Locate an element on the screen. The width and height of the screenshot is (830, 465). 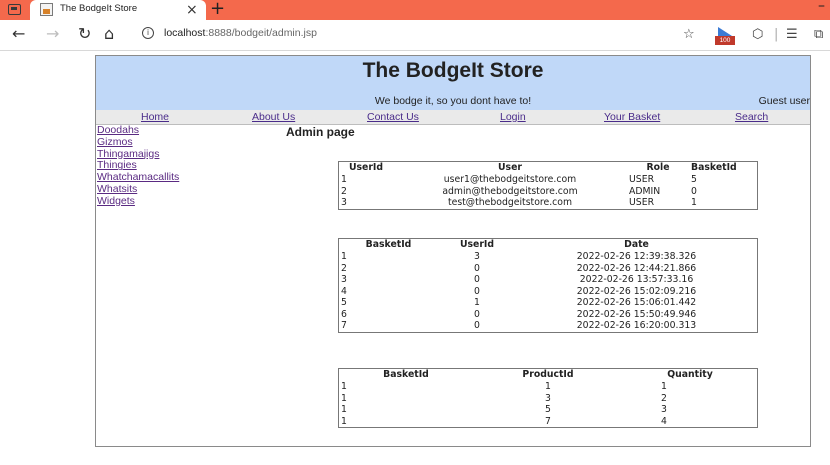
table-row: 1 3 2 is located at coordinates (548, 399).